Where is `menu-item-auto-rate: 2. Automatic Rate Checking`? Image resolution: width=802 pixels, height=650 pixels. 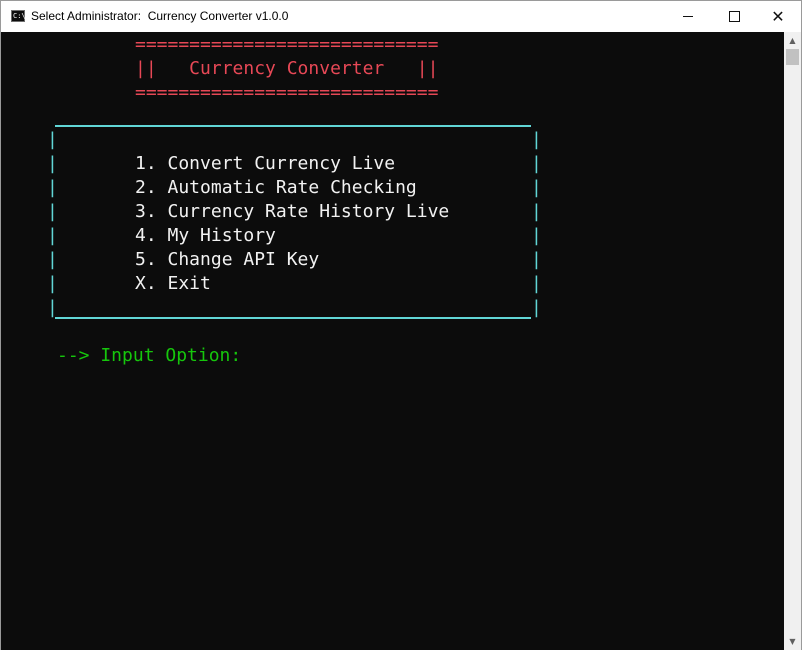 menu-item-auto-rate: 2. Automatic Rate Checking is located at coordinates (276, 187).